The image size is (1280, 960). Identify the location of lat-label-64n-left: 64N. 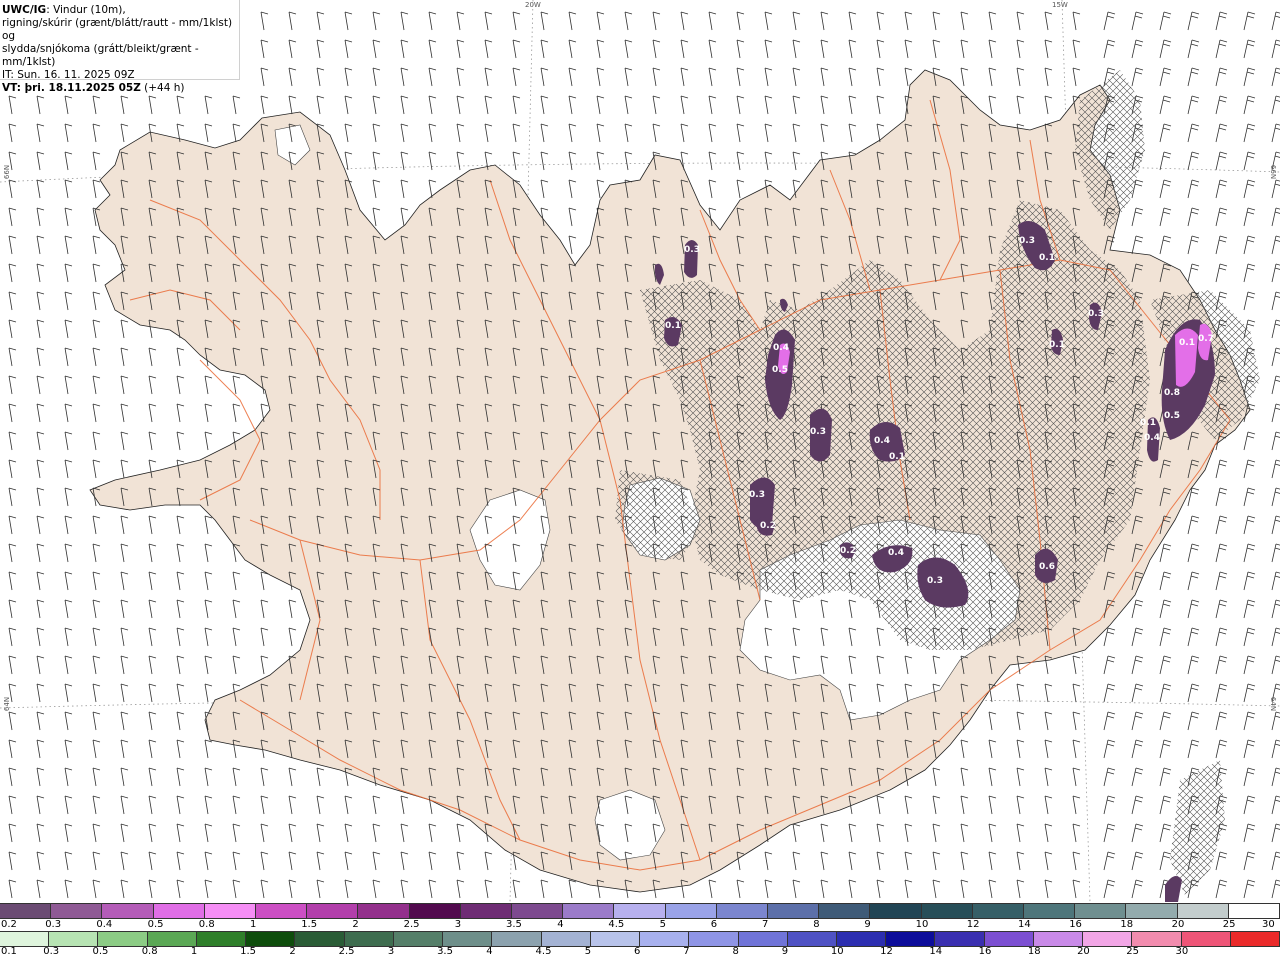
(7, 704).